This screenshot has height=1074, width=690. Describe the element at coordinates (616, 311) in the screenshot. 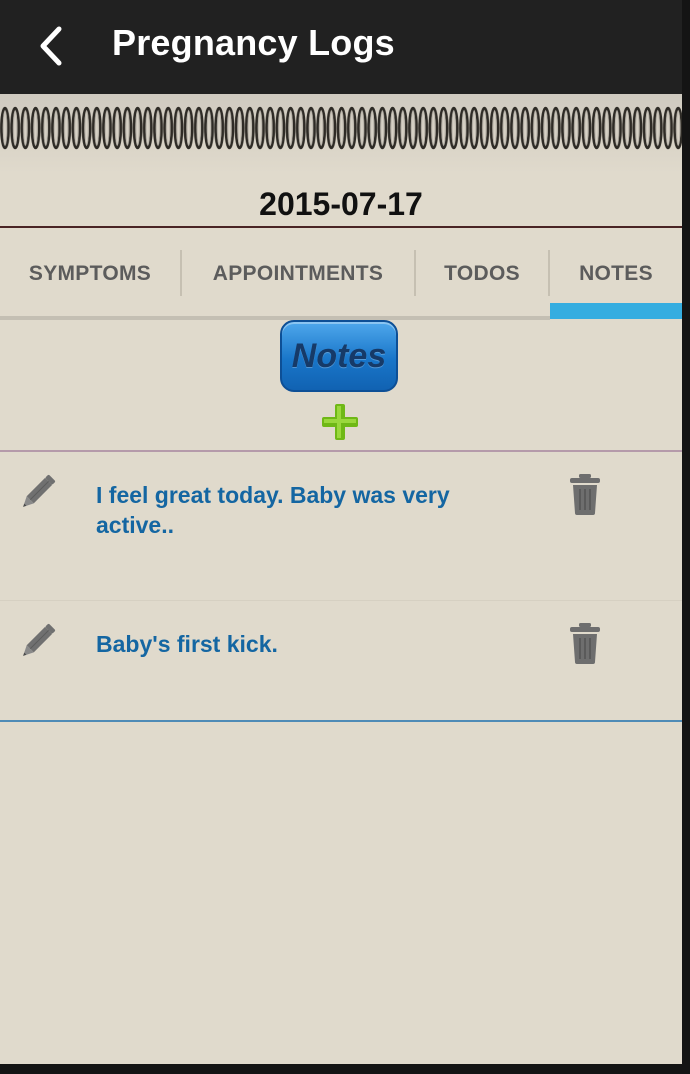

I see `tab-selected-indicator` at that location.